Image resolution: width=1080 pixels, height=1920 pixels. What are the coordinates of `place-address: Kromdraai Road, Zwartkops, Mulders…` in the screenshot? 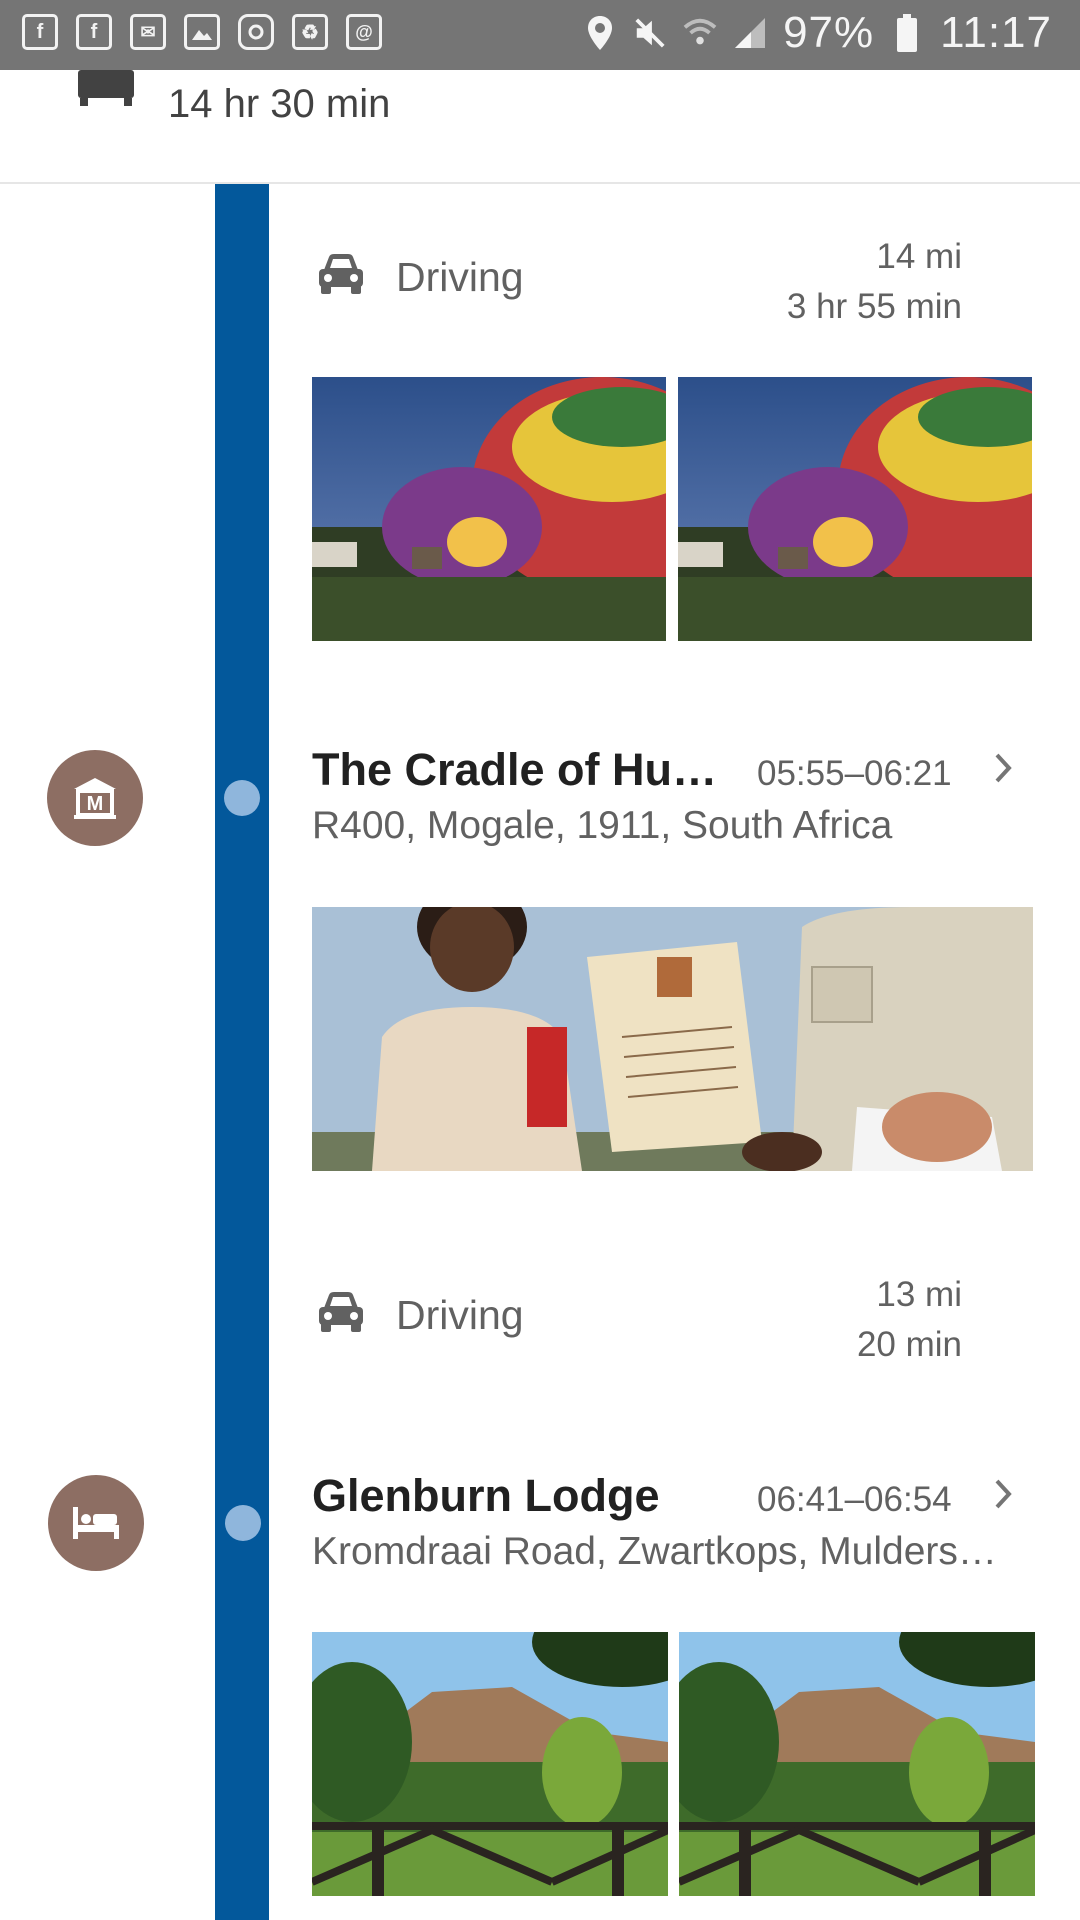 It's located at (654, 1551).